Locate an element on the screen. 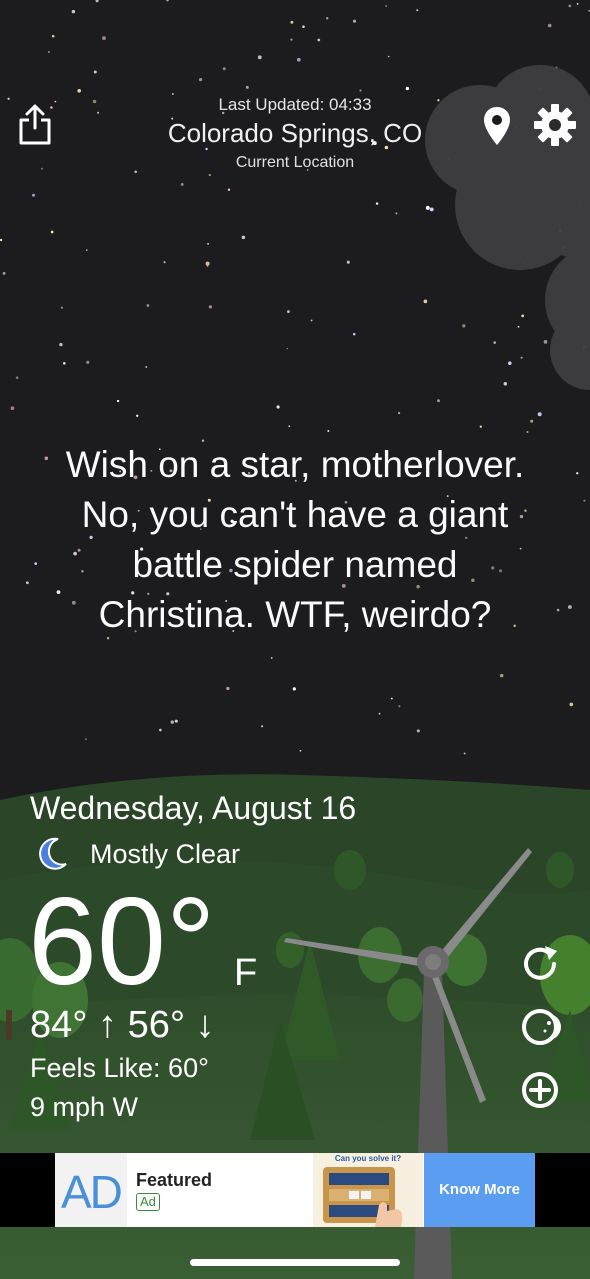 This screenshot has width=590, height=1279. refresh-icon is located at coordinates (540, 964).